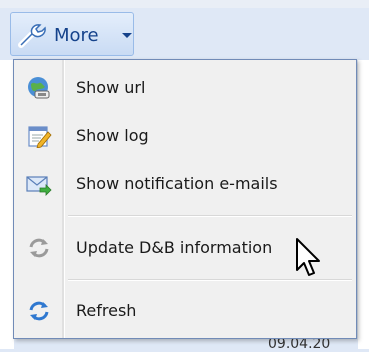 Image resolution: width=369 pixels, height=352 pixels. Describe the element at coordinates (39, 136) in the screenshot. I see `log-edit-icon` at that location.